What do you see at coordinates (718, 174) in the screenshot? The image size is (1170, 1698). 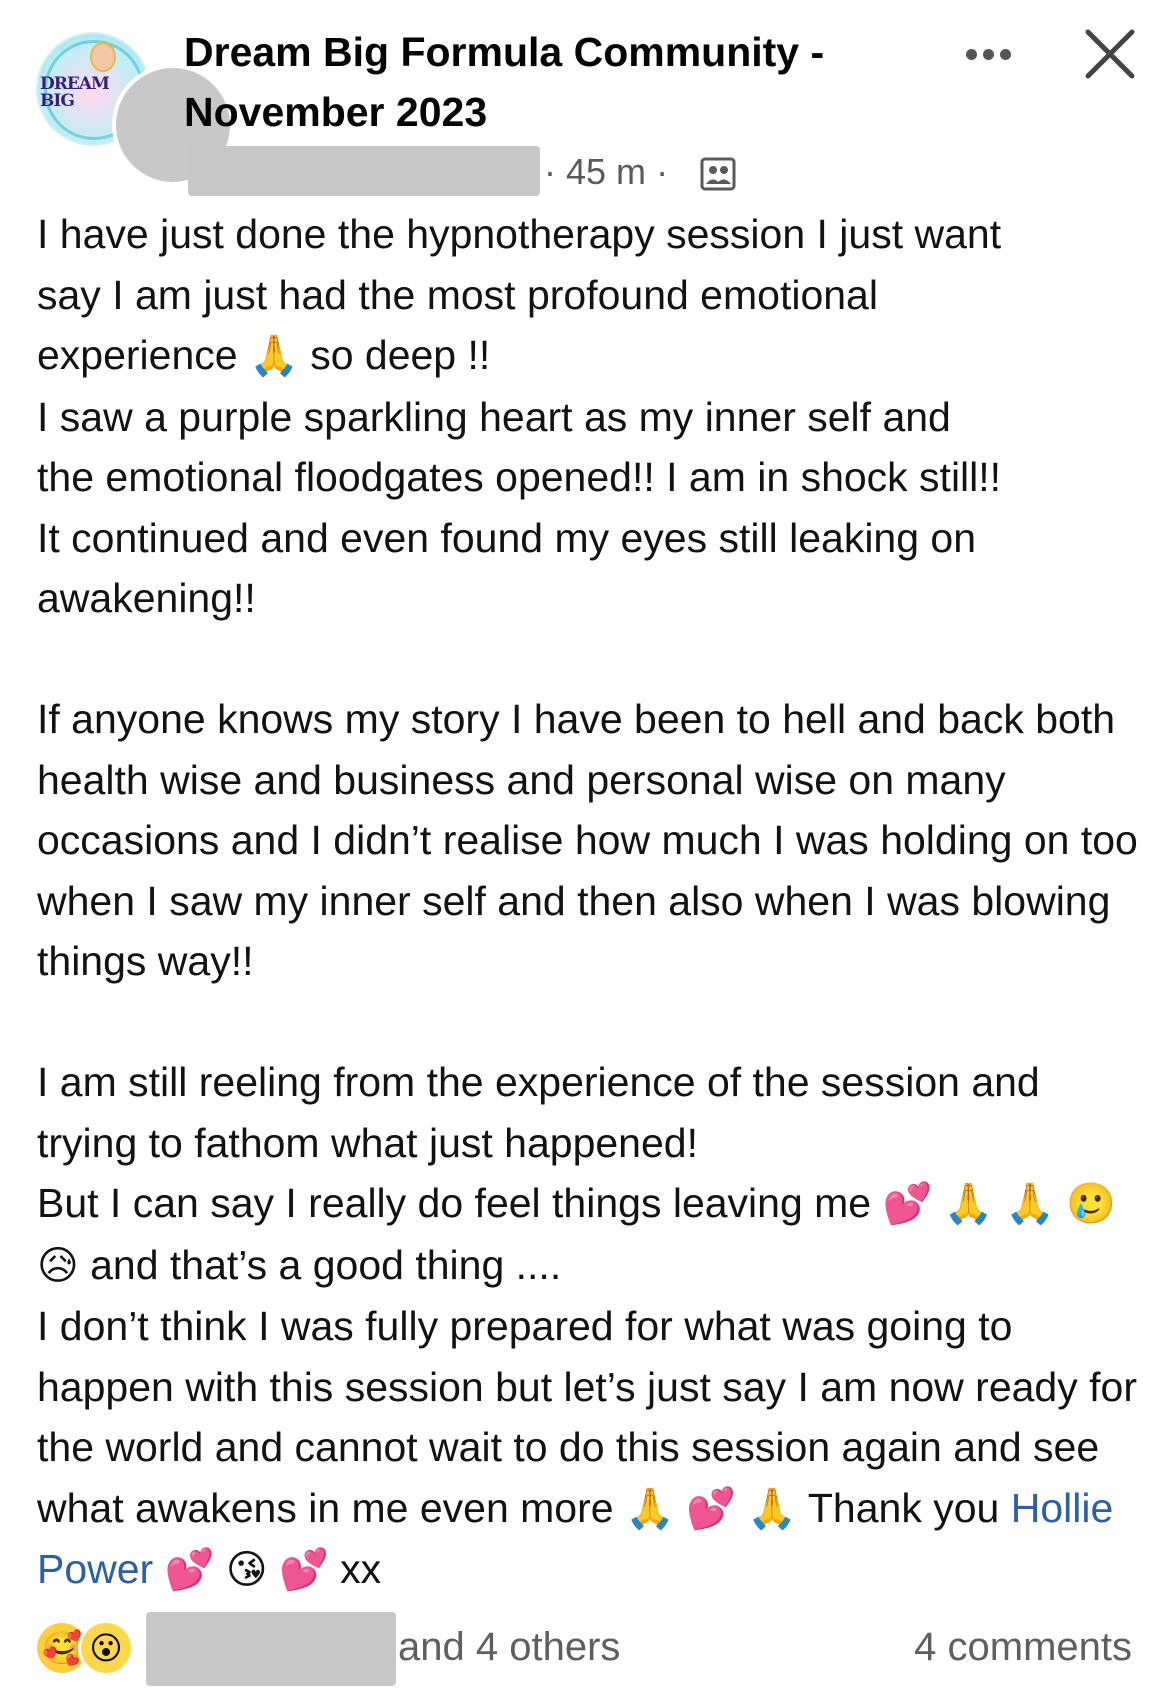 I see `members-privacy-icon` at bounding box center [718, 174].